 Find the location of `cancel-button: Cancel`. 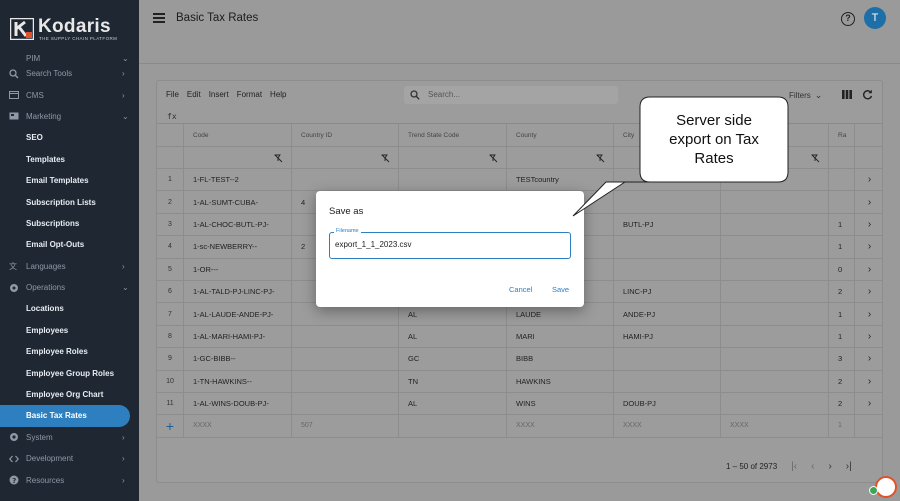

cancel-button: Cancel is located at coordinates (520, 289).